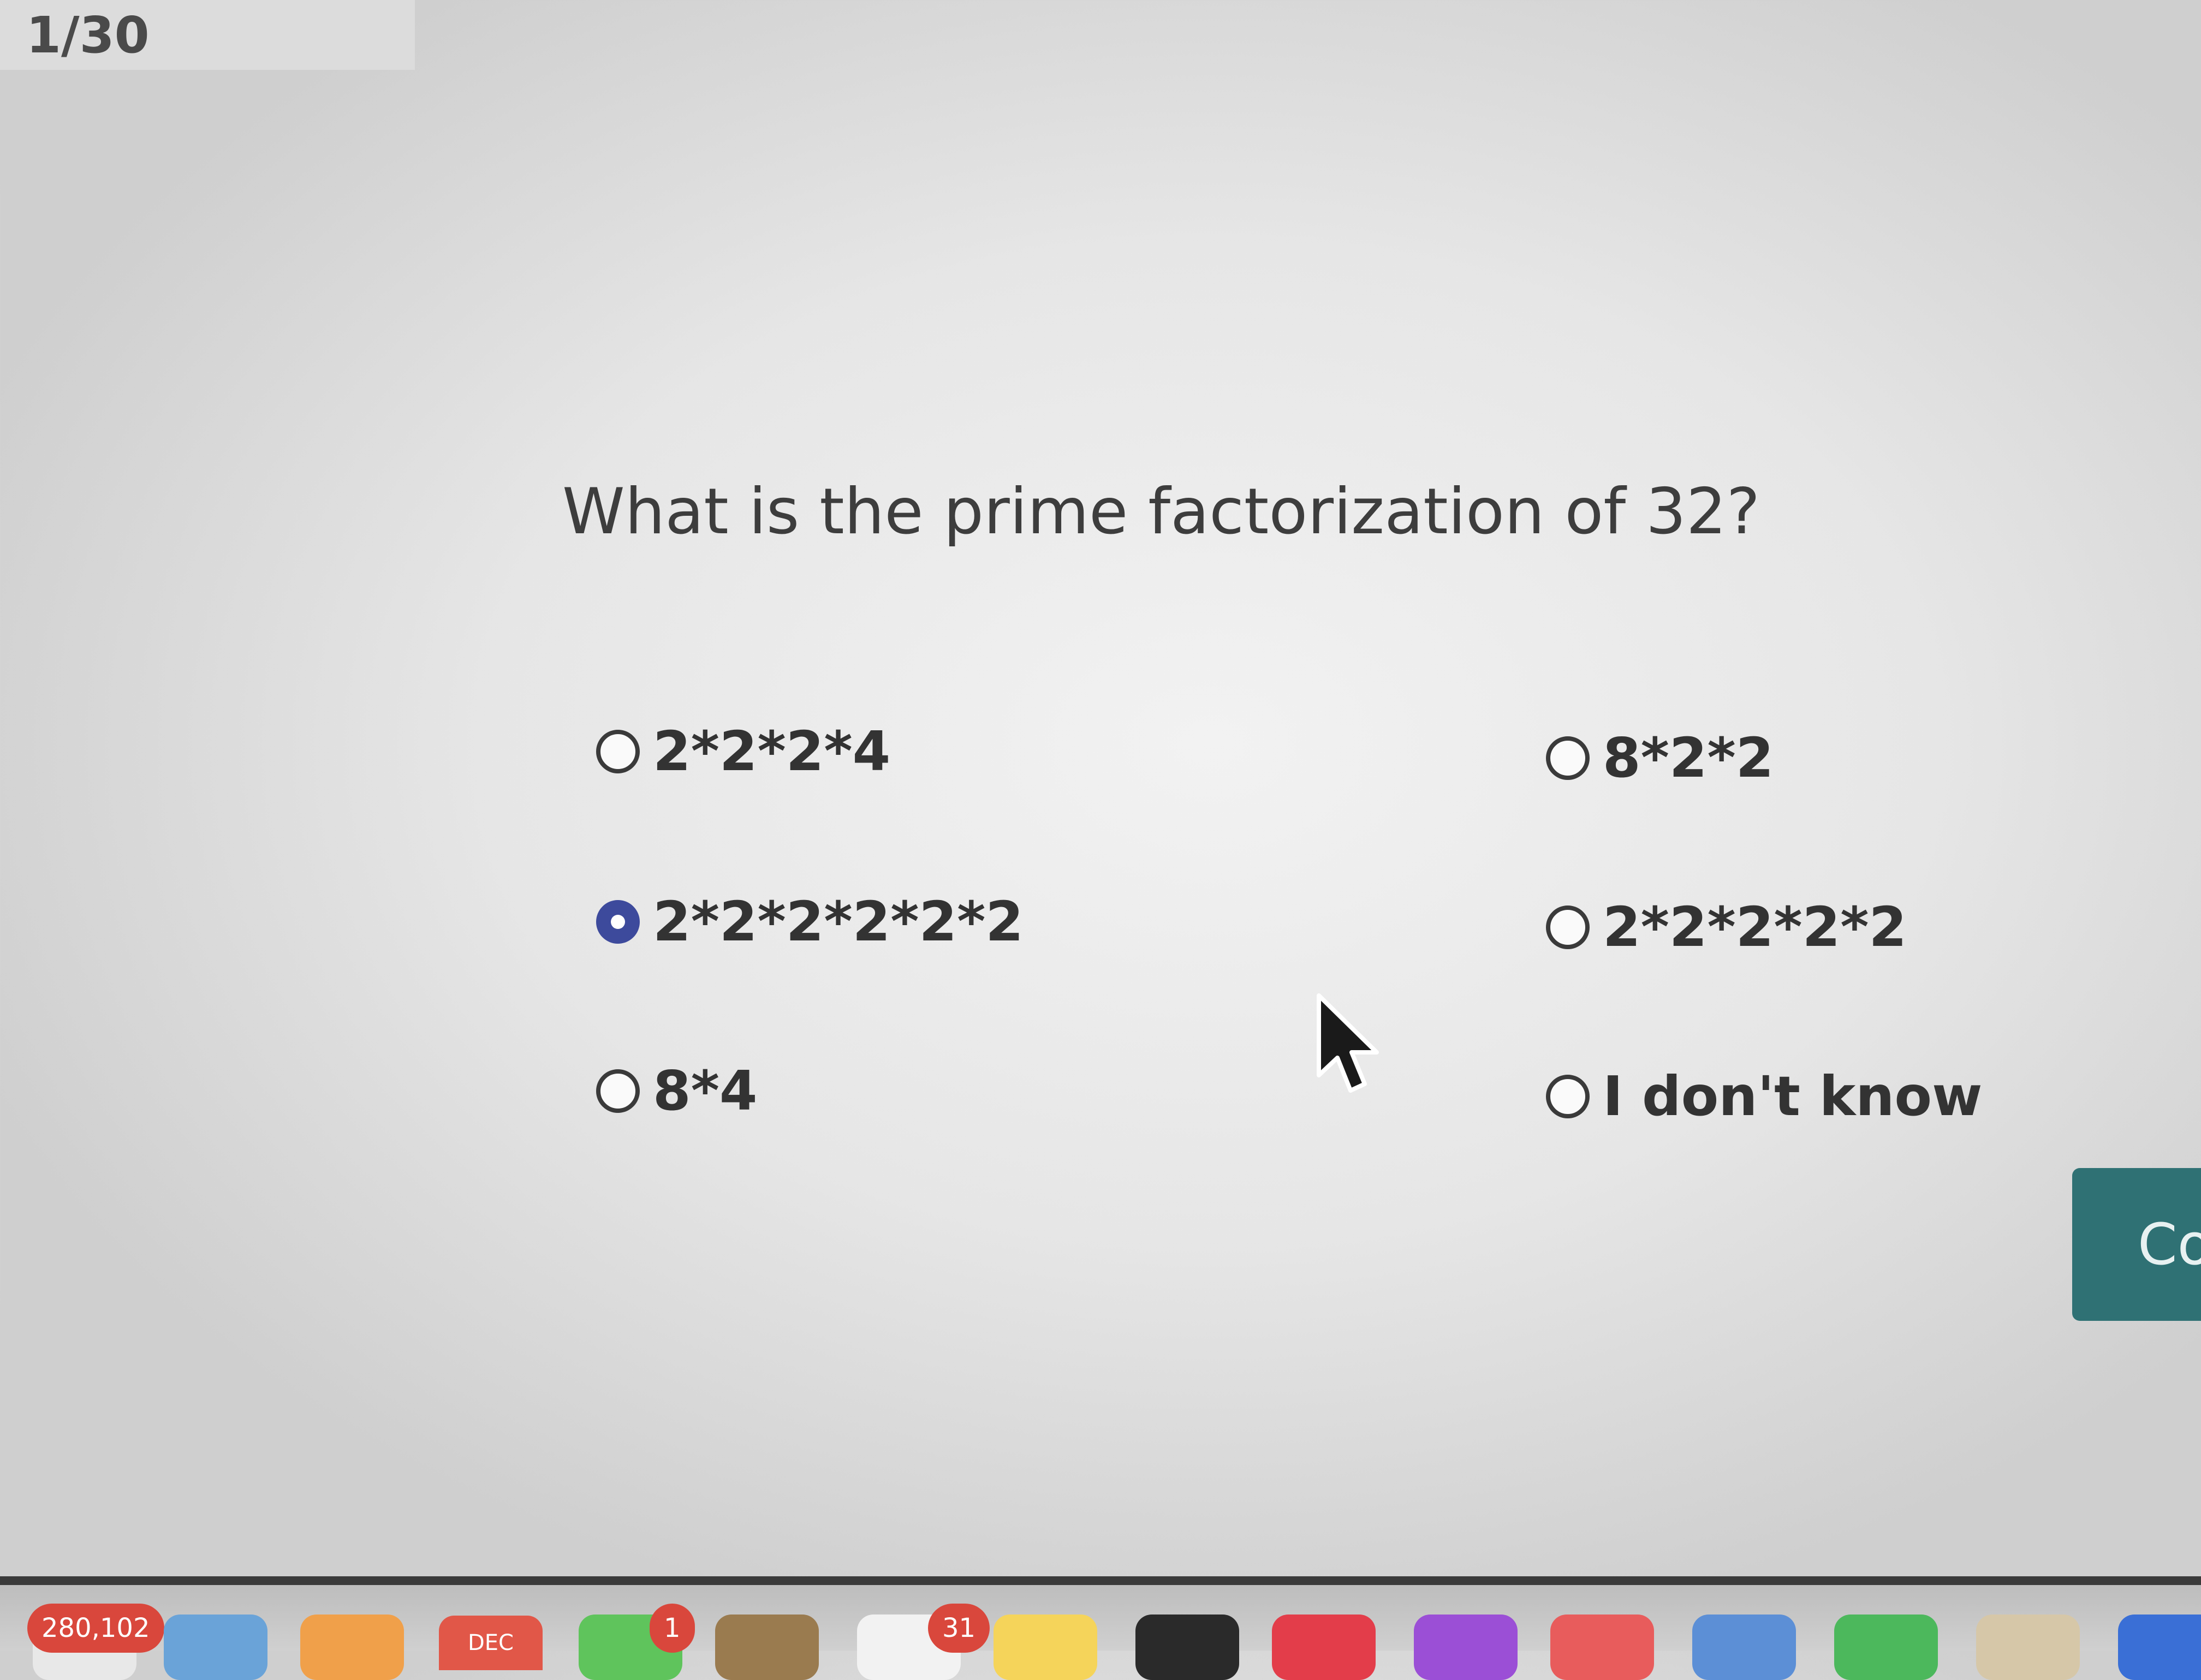 The image size is (2201, 1680). I want to click on photos-app-icon, so click(352, 1647).